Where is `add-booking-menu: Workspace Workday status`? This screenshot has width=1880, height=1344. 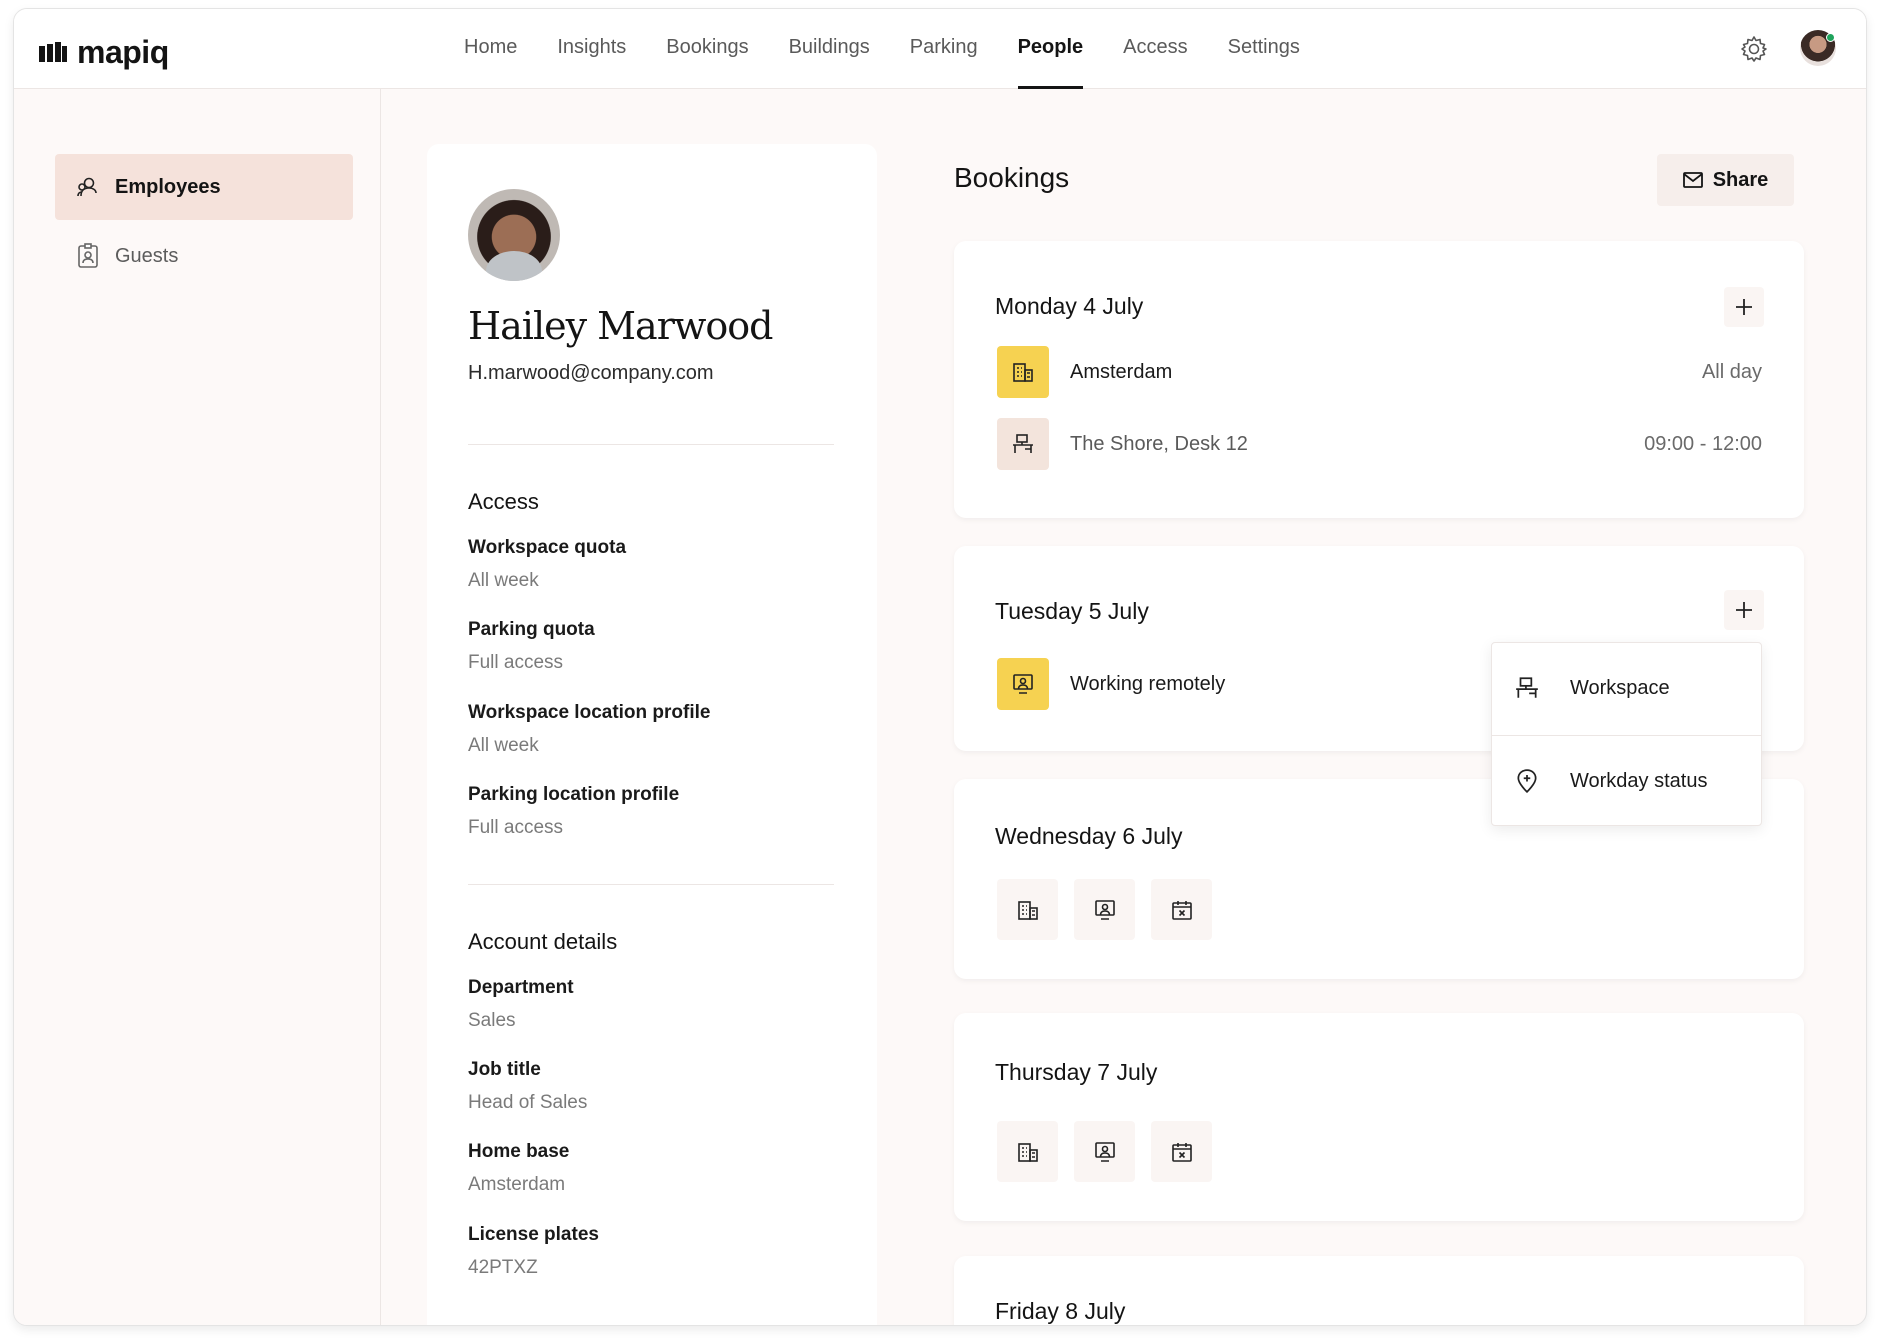
add-booking-menu: Workspace Workday status is located at coordinates (1626, 734).